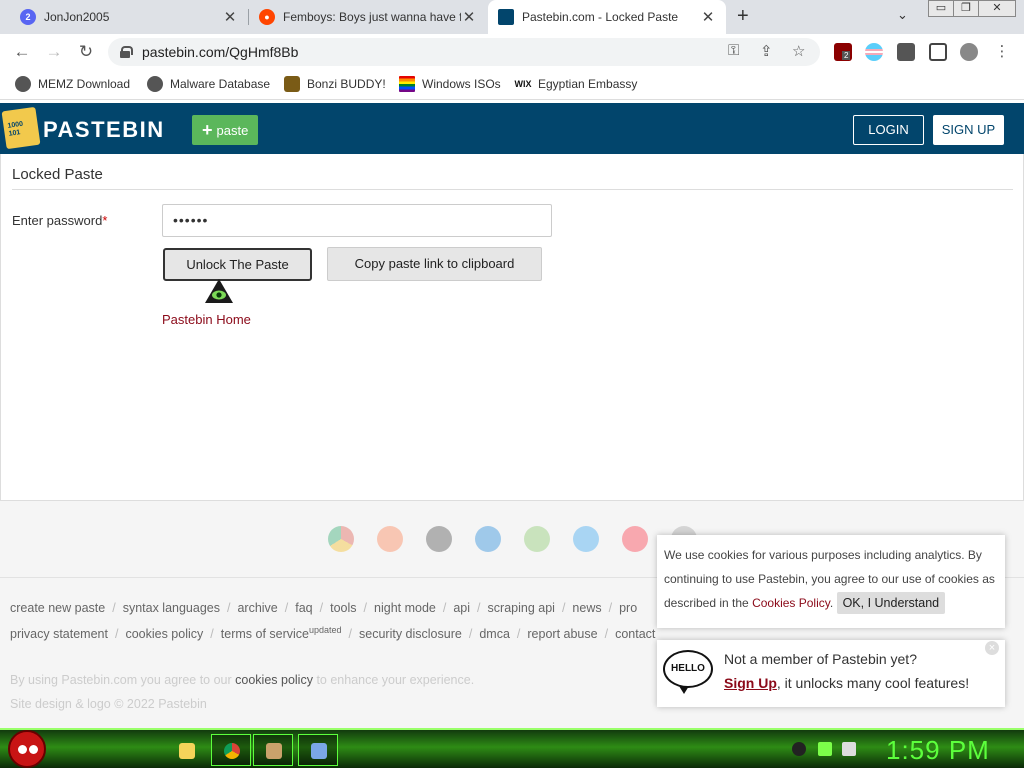  I want to click on bookmark-memz: MEMZ Download, so click(72, 84).